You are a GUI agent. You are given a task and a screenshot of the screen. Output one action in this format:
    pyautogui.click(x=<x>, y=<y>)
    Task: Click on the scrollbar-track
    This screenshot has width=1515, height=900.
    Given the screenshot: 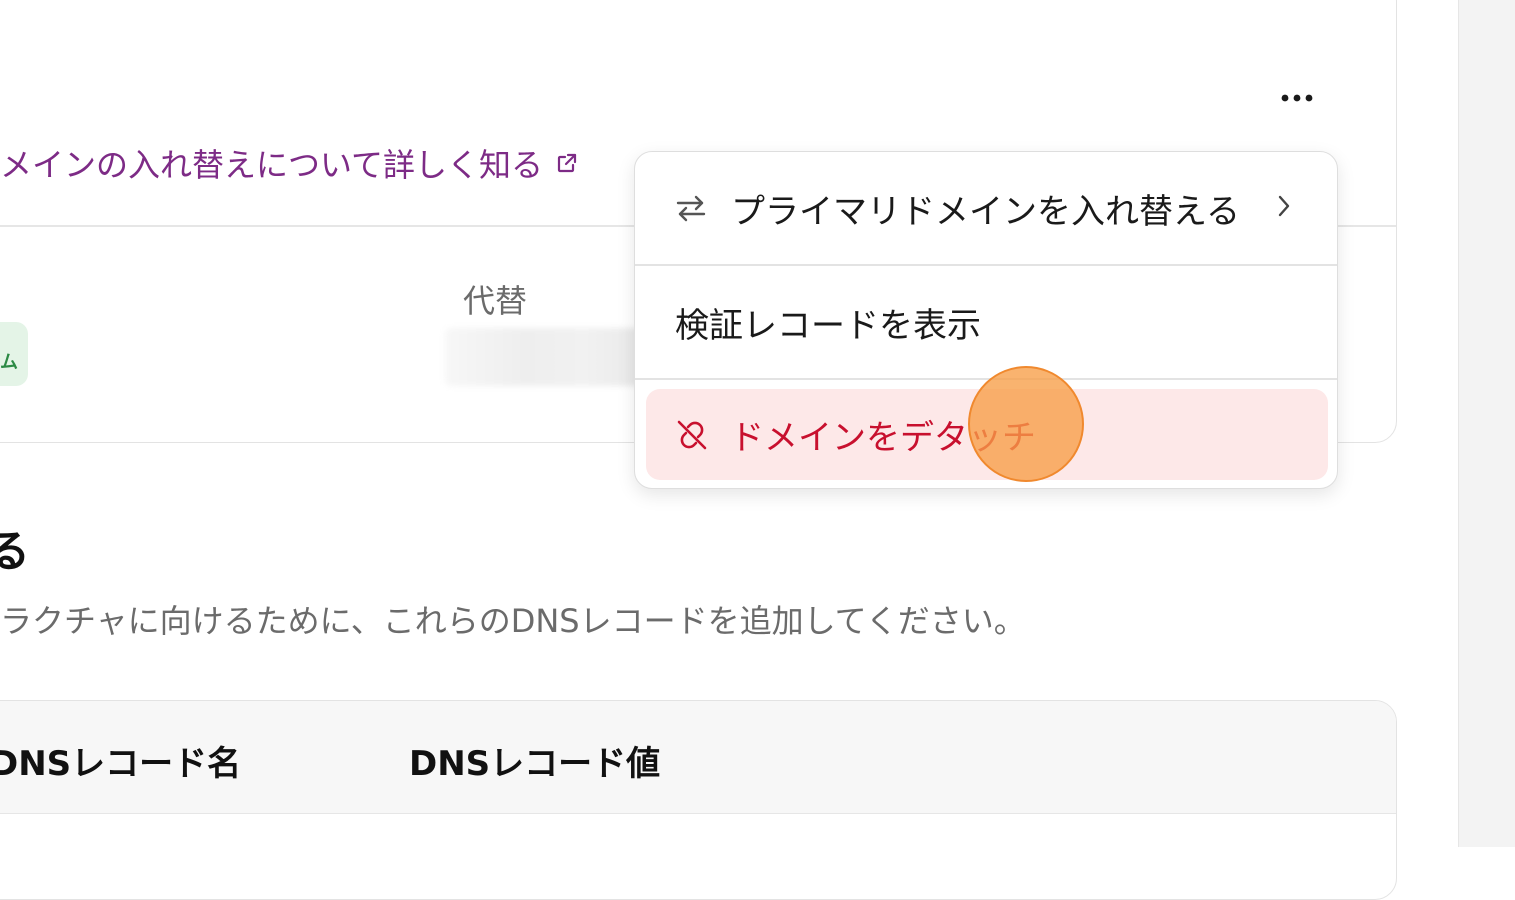 What is the action you would take?
    pyautogui.click(x=1486, y=423)
    